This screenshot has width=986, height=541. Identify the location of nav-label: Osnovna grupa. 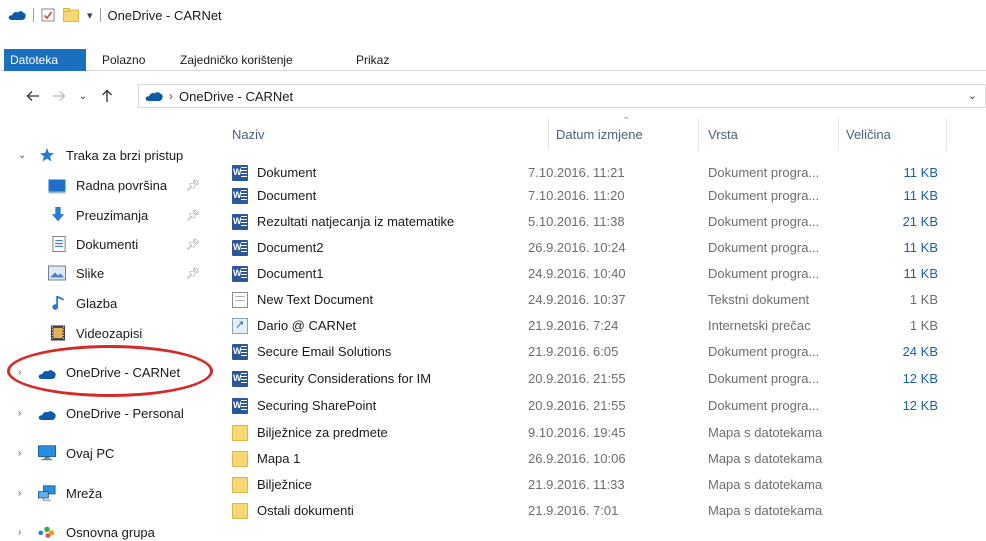
(110, 532).